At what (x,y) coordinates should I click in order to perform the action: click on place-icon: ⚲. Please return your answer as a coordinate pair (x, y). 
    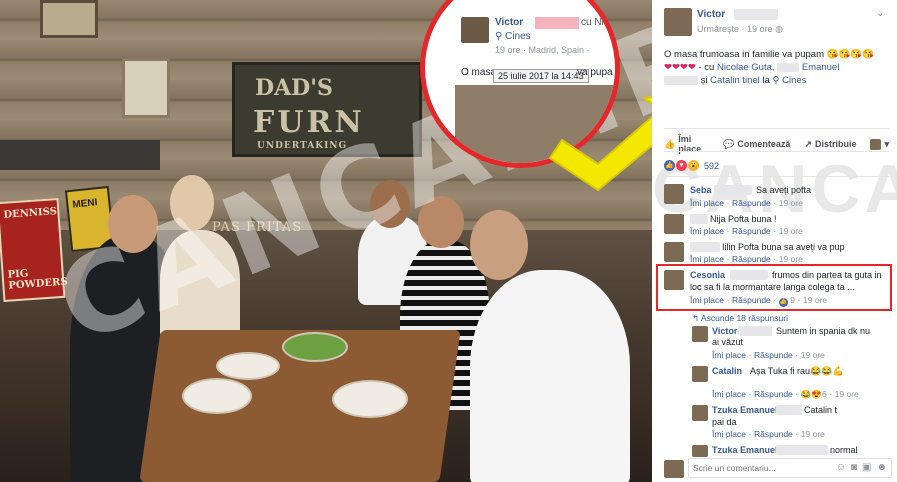
    Looking at the image, I should click on (776, 80).